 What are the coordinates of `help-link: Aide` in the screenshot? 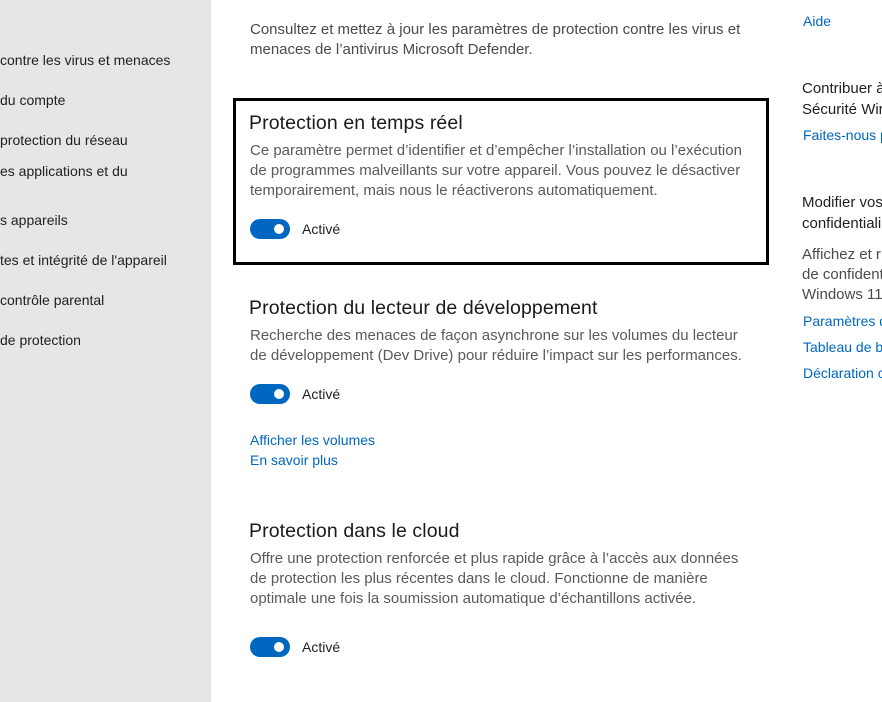 It's located at (817, 21).